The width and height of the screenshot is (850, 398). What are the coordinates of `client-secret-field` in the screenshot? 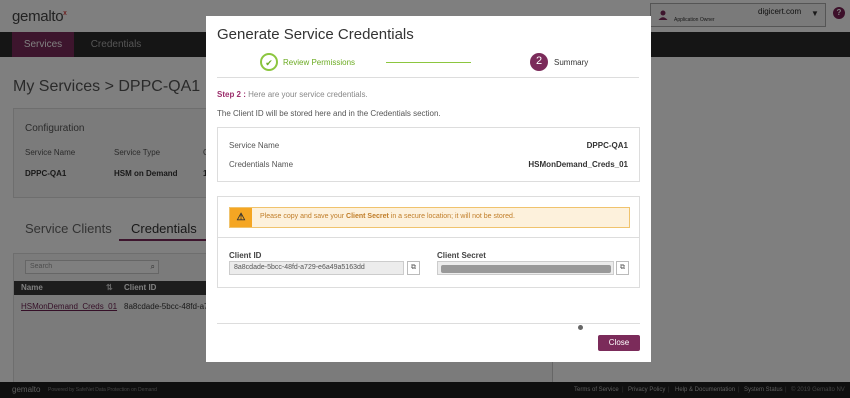 It's located at (525, 268).